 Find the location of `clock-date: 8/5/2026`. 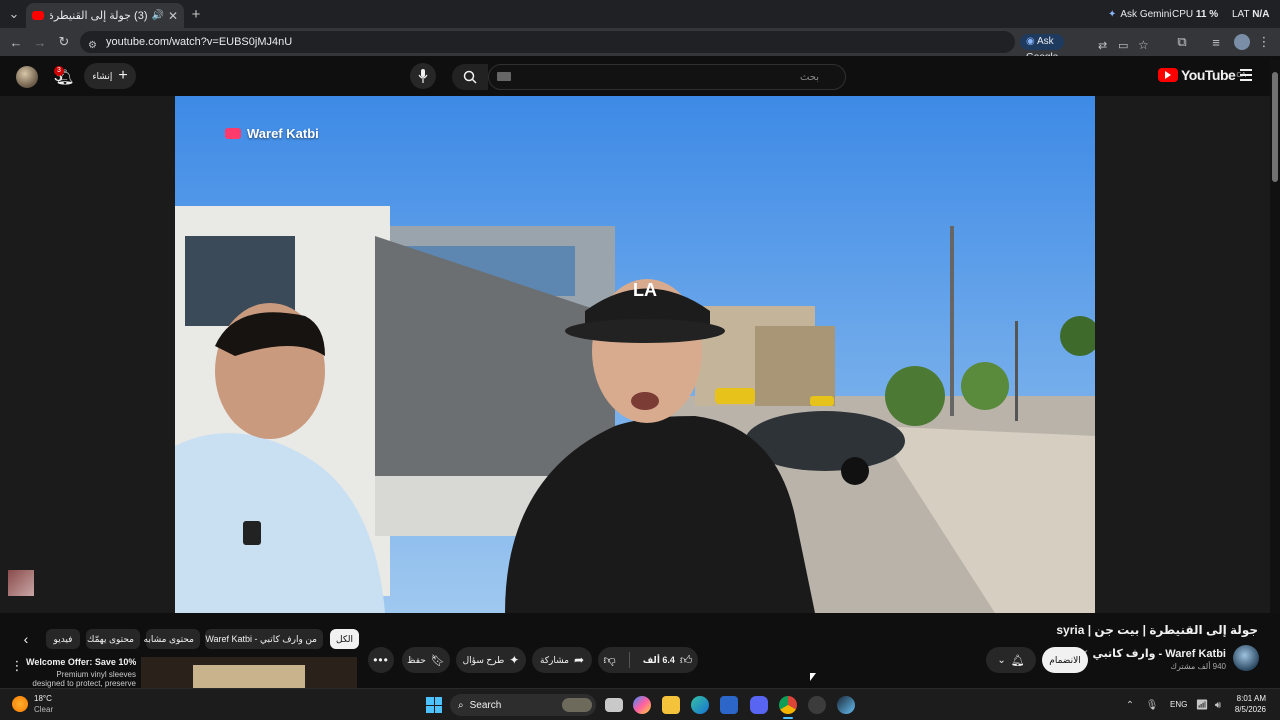

clock-date: 8/5/2026 is located at coordinates (1250, 709).